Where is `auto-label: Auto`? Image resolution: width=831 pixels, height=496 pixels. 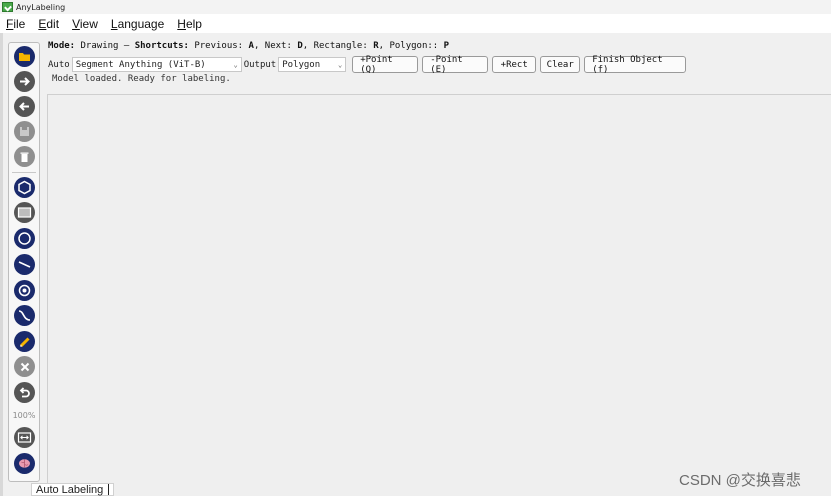 auto-label: Auto is located at coordinates (59, 64).